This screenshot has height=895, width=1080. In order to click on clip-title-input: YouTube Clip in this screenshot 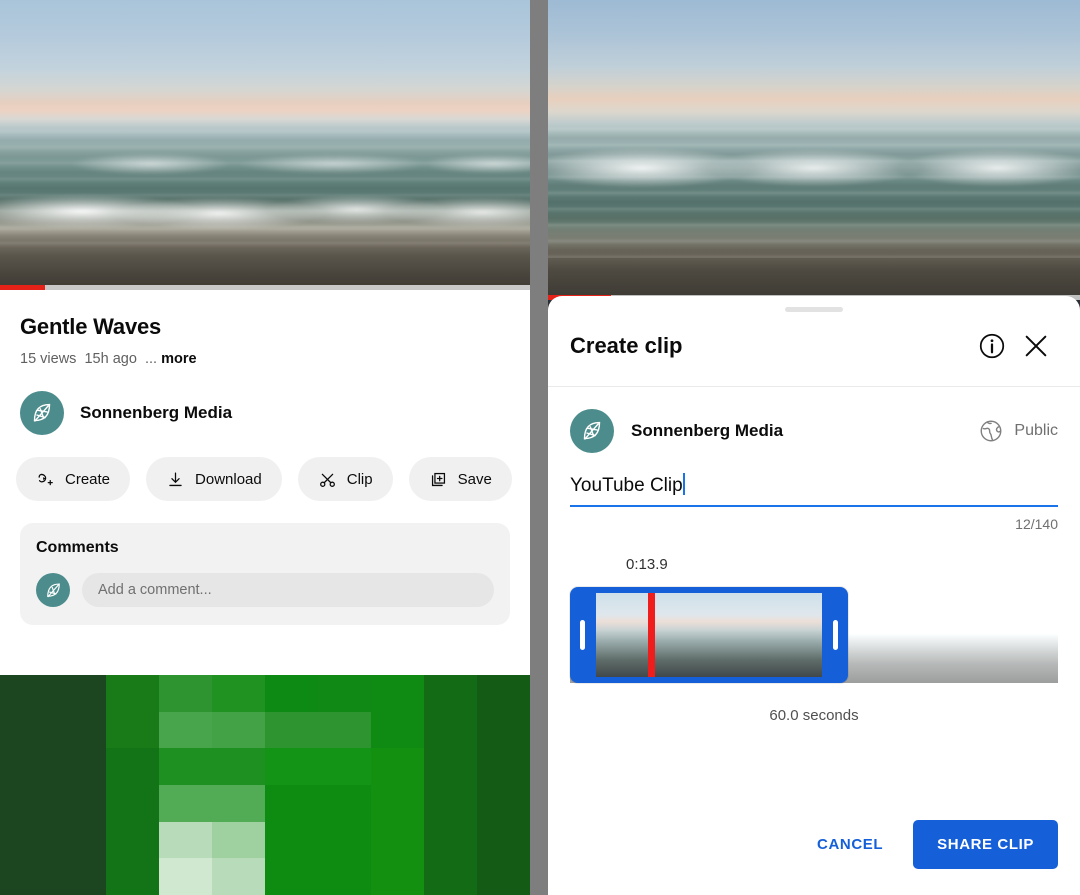, I will do `click(814, 490)`.